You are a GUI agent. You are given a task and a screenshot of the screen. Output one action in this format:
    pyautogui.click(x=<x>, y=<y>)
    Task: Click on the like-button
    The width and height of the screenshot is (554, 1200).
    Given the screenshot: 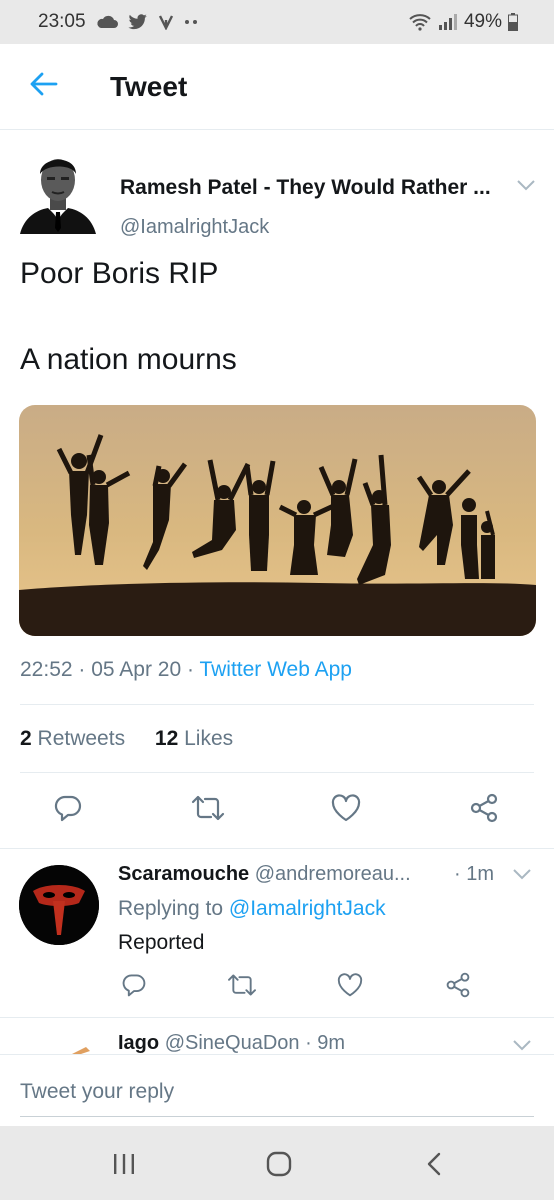 What is the action you would take?
    pyautogui.click(x=346, y=810)
    